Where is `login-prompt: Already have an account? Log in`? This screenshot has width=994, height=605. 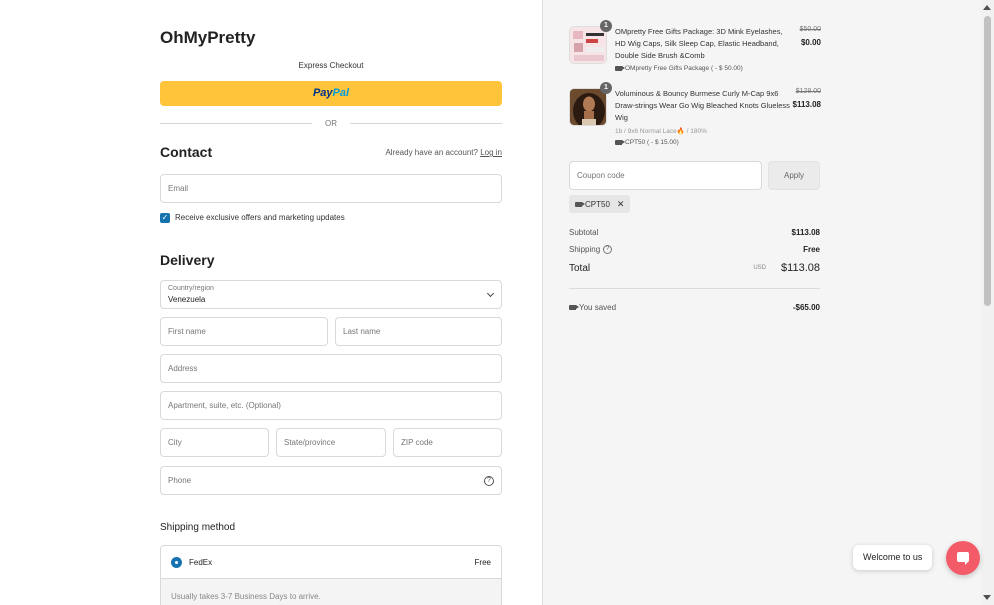
login-prompt: Already have an account? Log in is located at coordinates (443, 152).